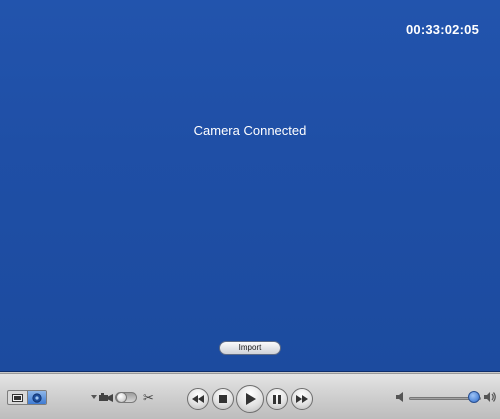 The image size is (500, 419). I want to click on volume-control, so click(446, 398).